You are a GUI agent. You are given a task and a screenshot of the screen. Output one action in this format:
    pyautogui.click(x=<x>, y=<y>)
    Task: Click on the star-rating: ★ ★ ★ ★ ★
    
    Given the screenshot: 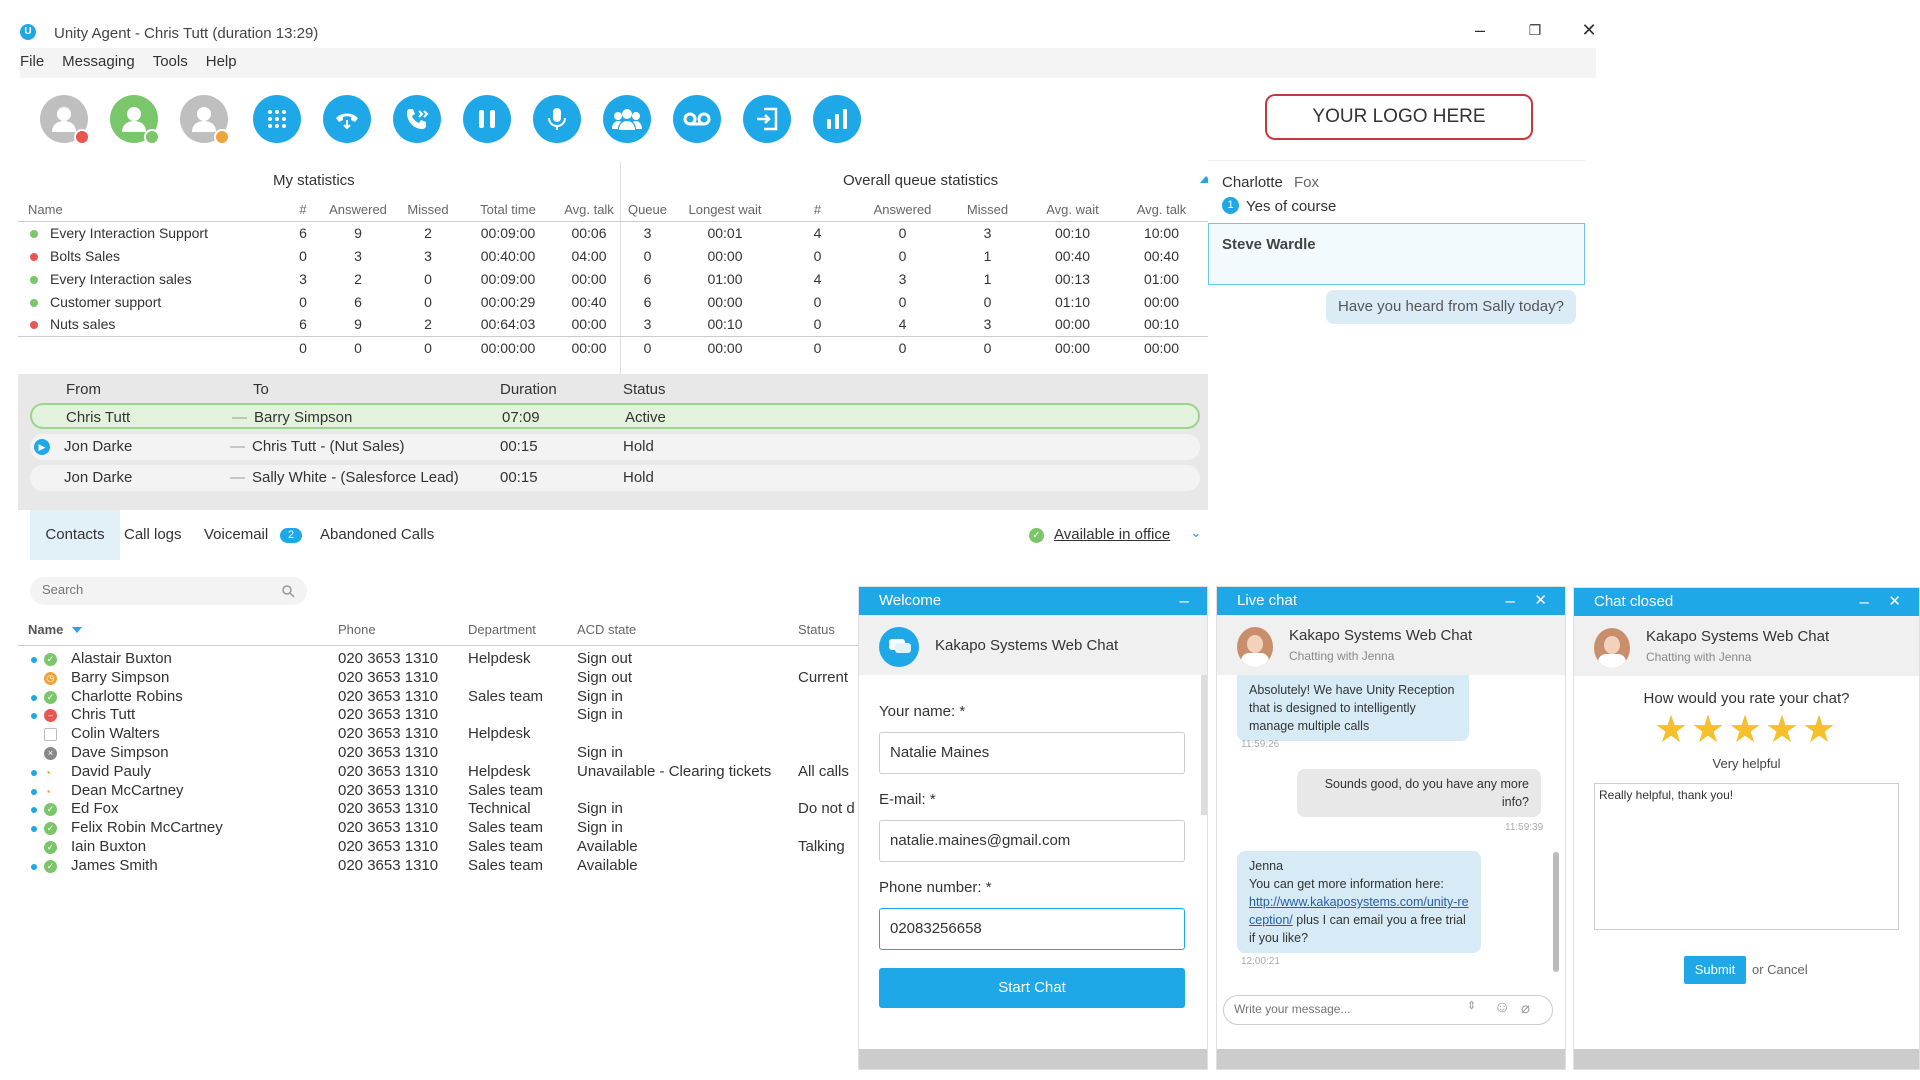 What is the action you would take?
    pyautogui.click(x=1749, y=730)
    